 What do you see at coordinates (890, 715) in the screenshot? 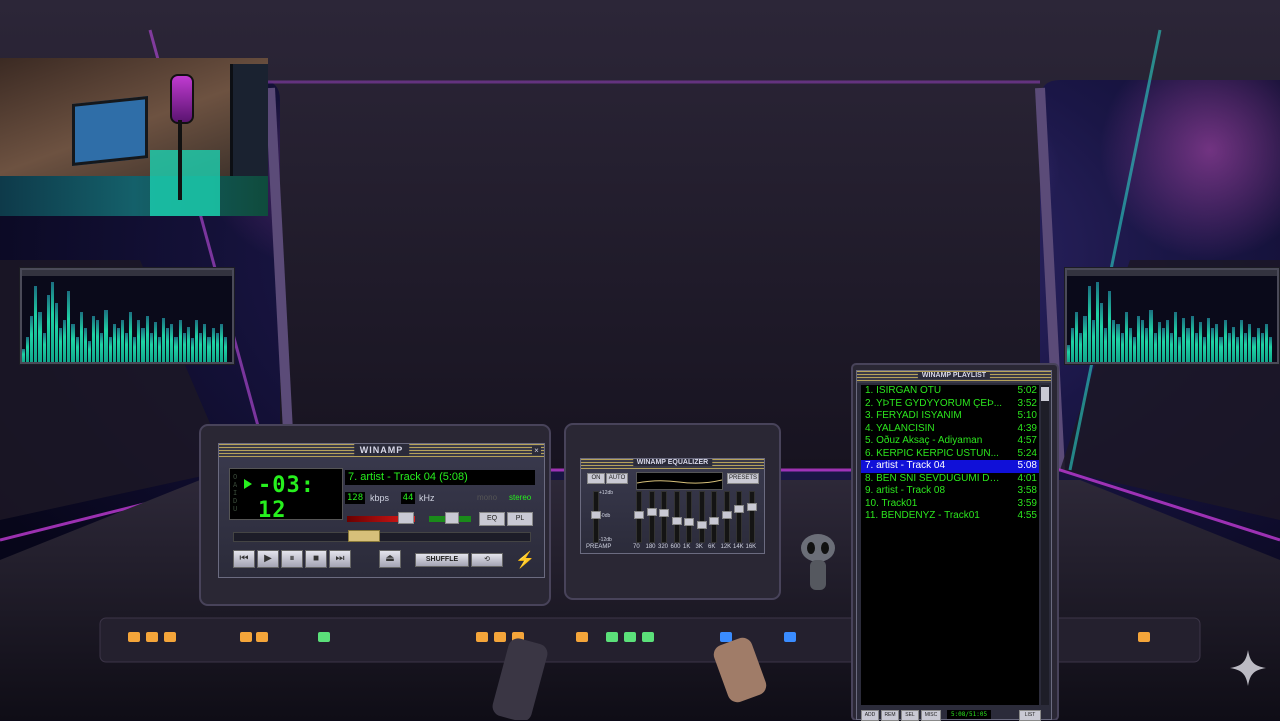
I see `playlist-remove-button: REM` at bounding box center [890, 715].